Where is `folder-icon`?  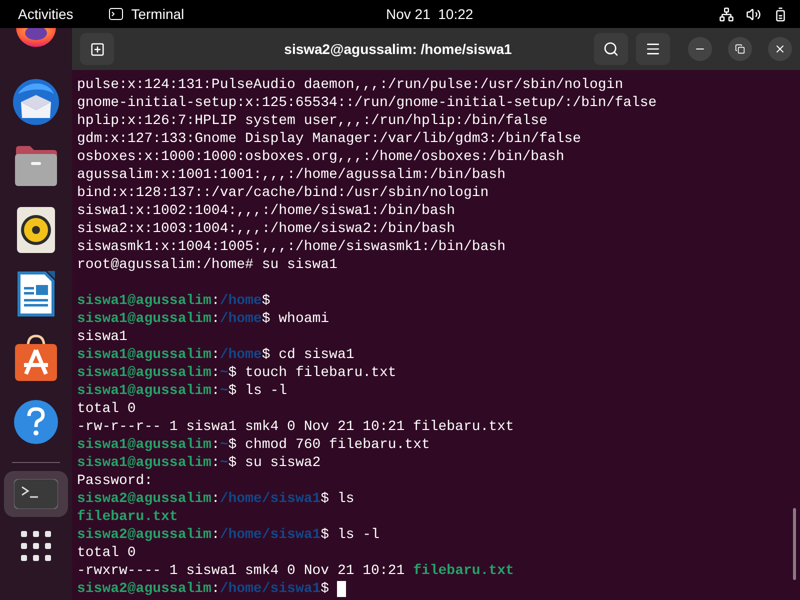 folder-icon is located at coordinates (36, 166).